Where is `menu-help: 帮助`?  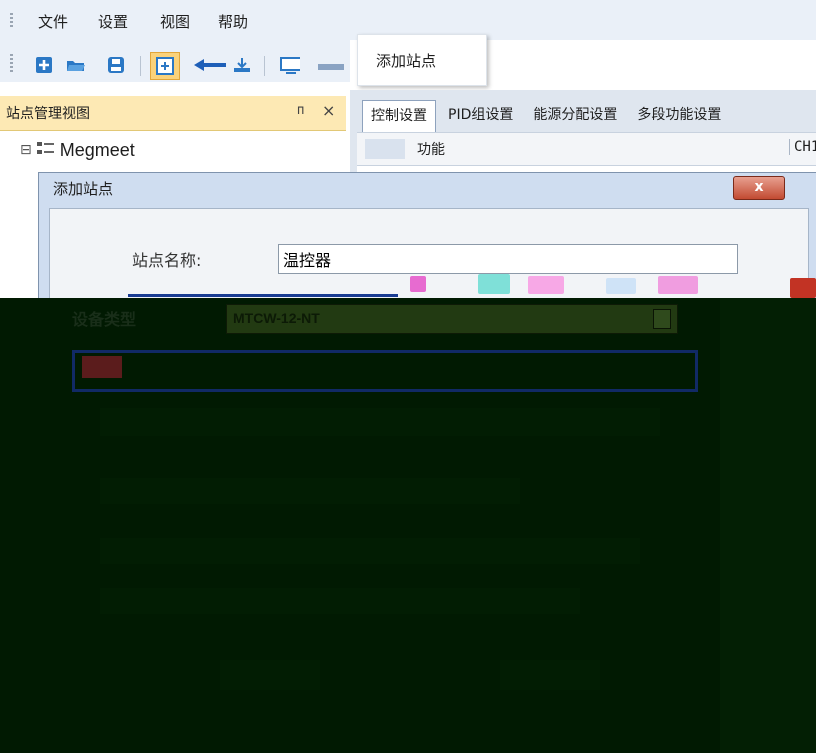 menu-help: 帮助 is located at coordinates (233, 21).